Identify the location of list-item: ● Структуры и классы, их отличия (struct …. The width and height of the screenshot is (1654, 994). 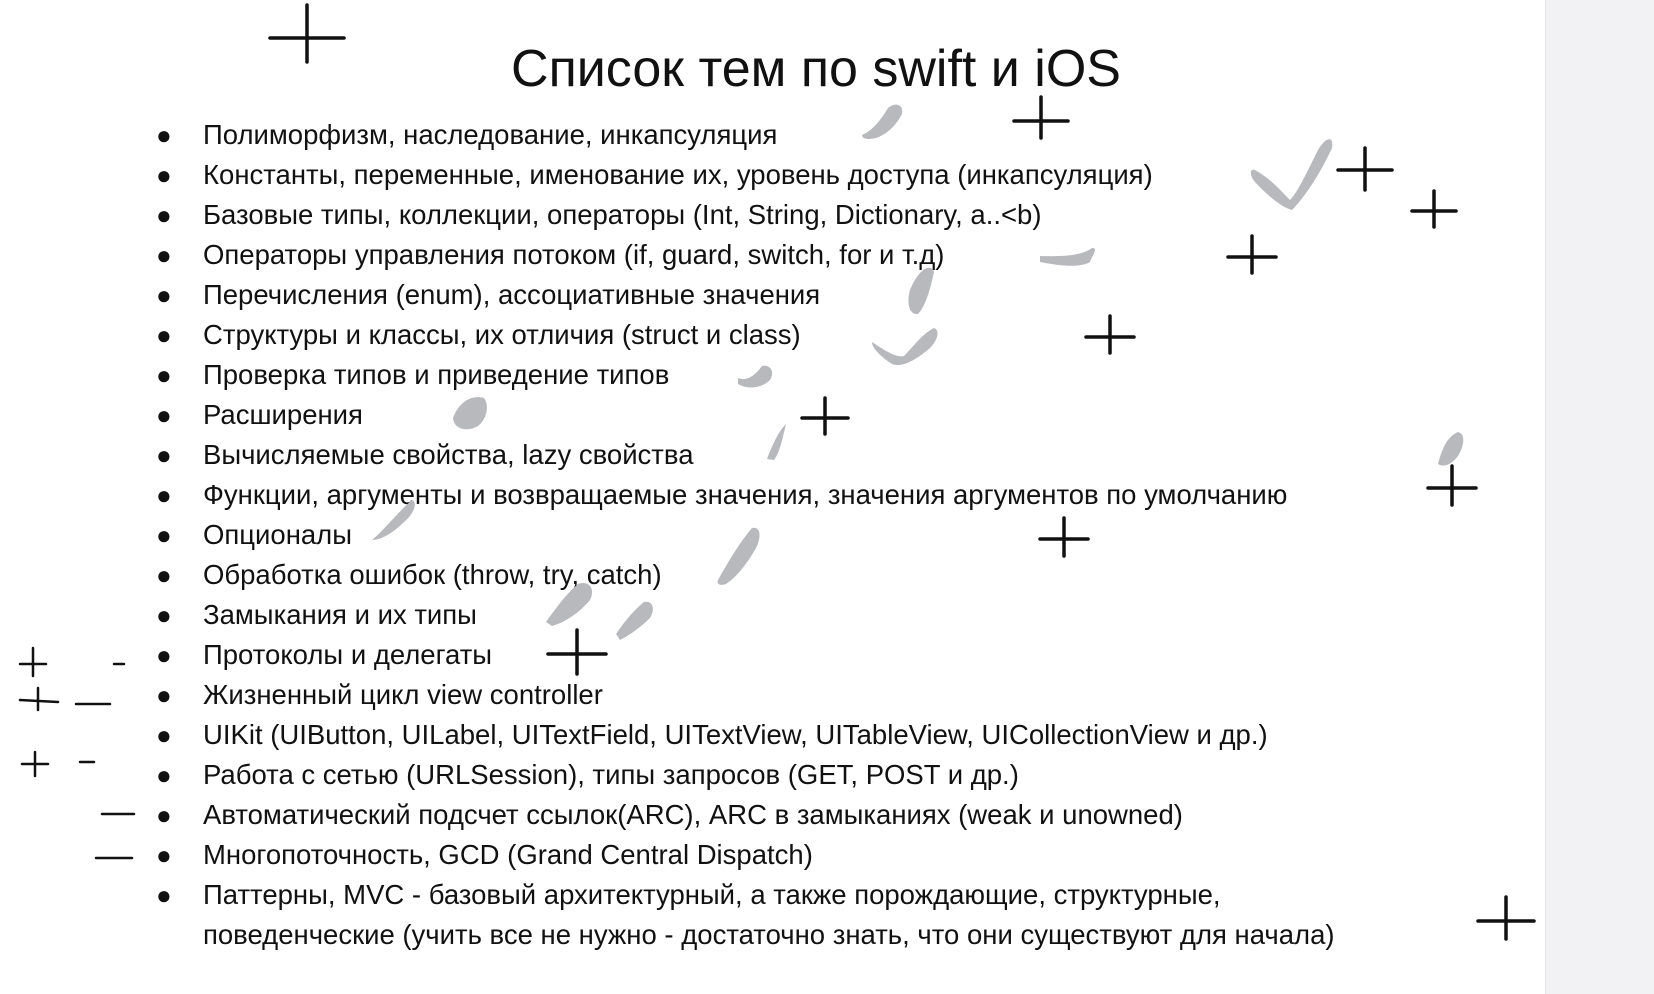
(772, 335).